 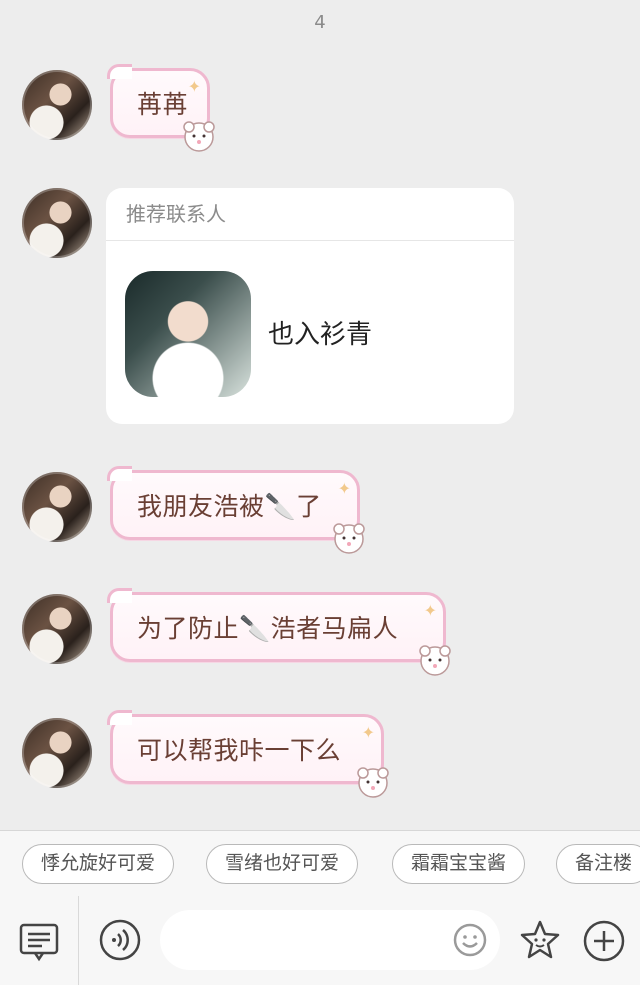 I want to click on contact-card-title: 推荐联系人, so click(x=310, y=214).